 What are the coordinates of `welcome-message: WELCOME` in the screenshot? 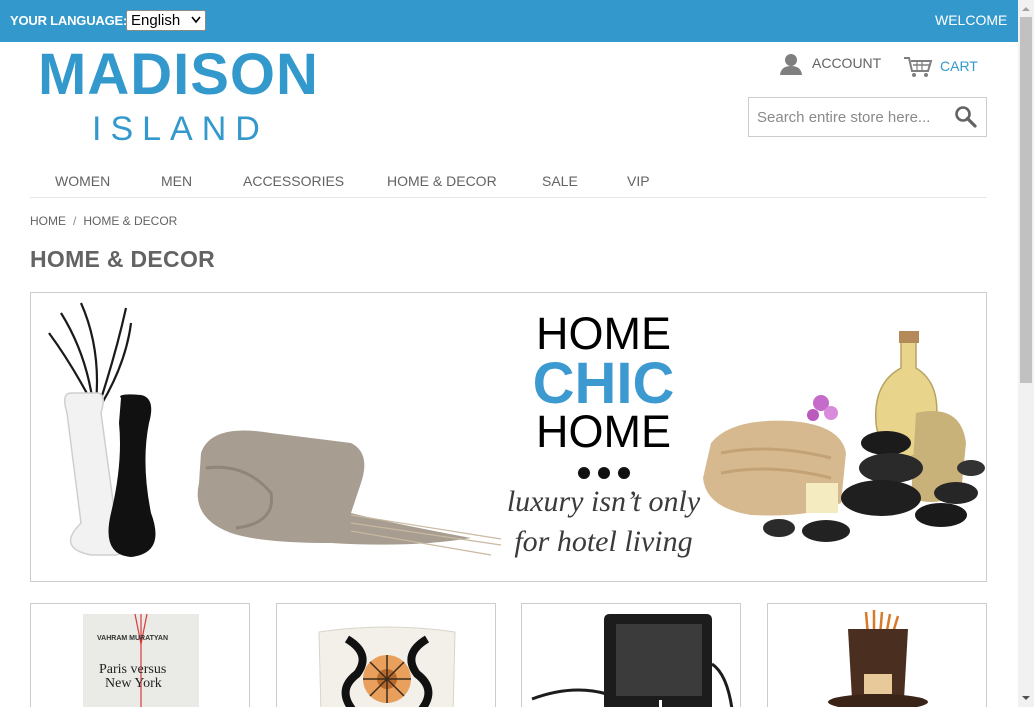 It's located at (971, 20).